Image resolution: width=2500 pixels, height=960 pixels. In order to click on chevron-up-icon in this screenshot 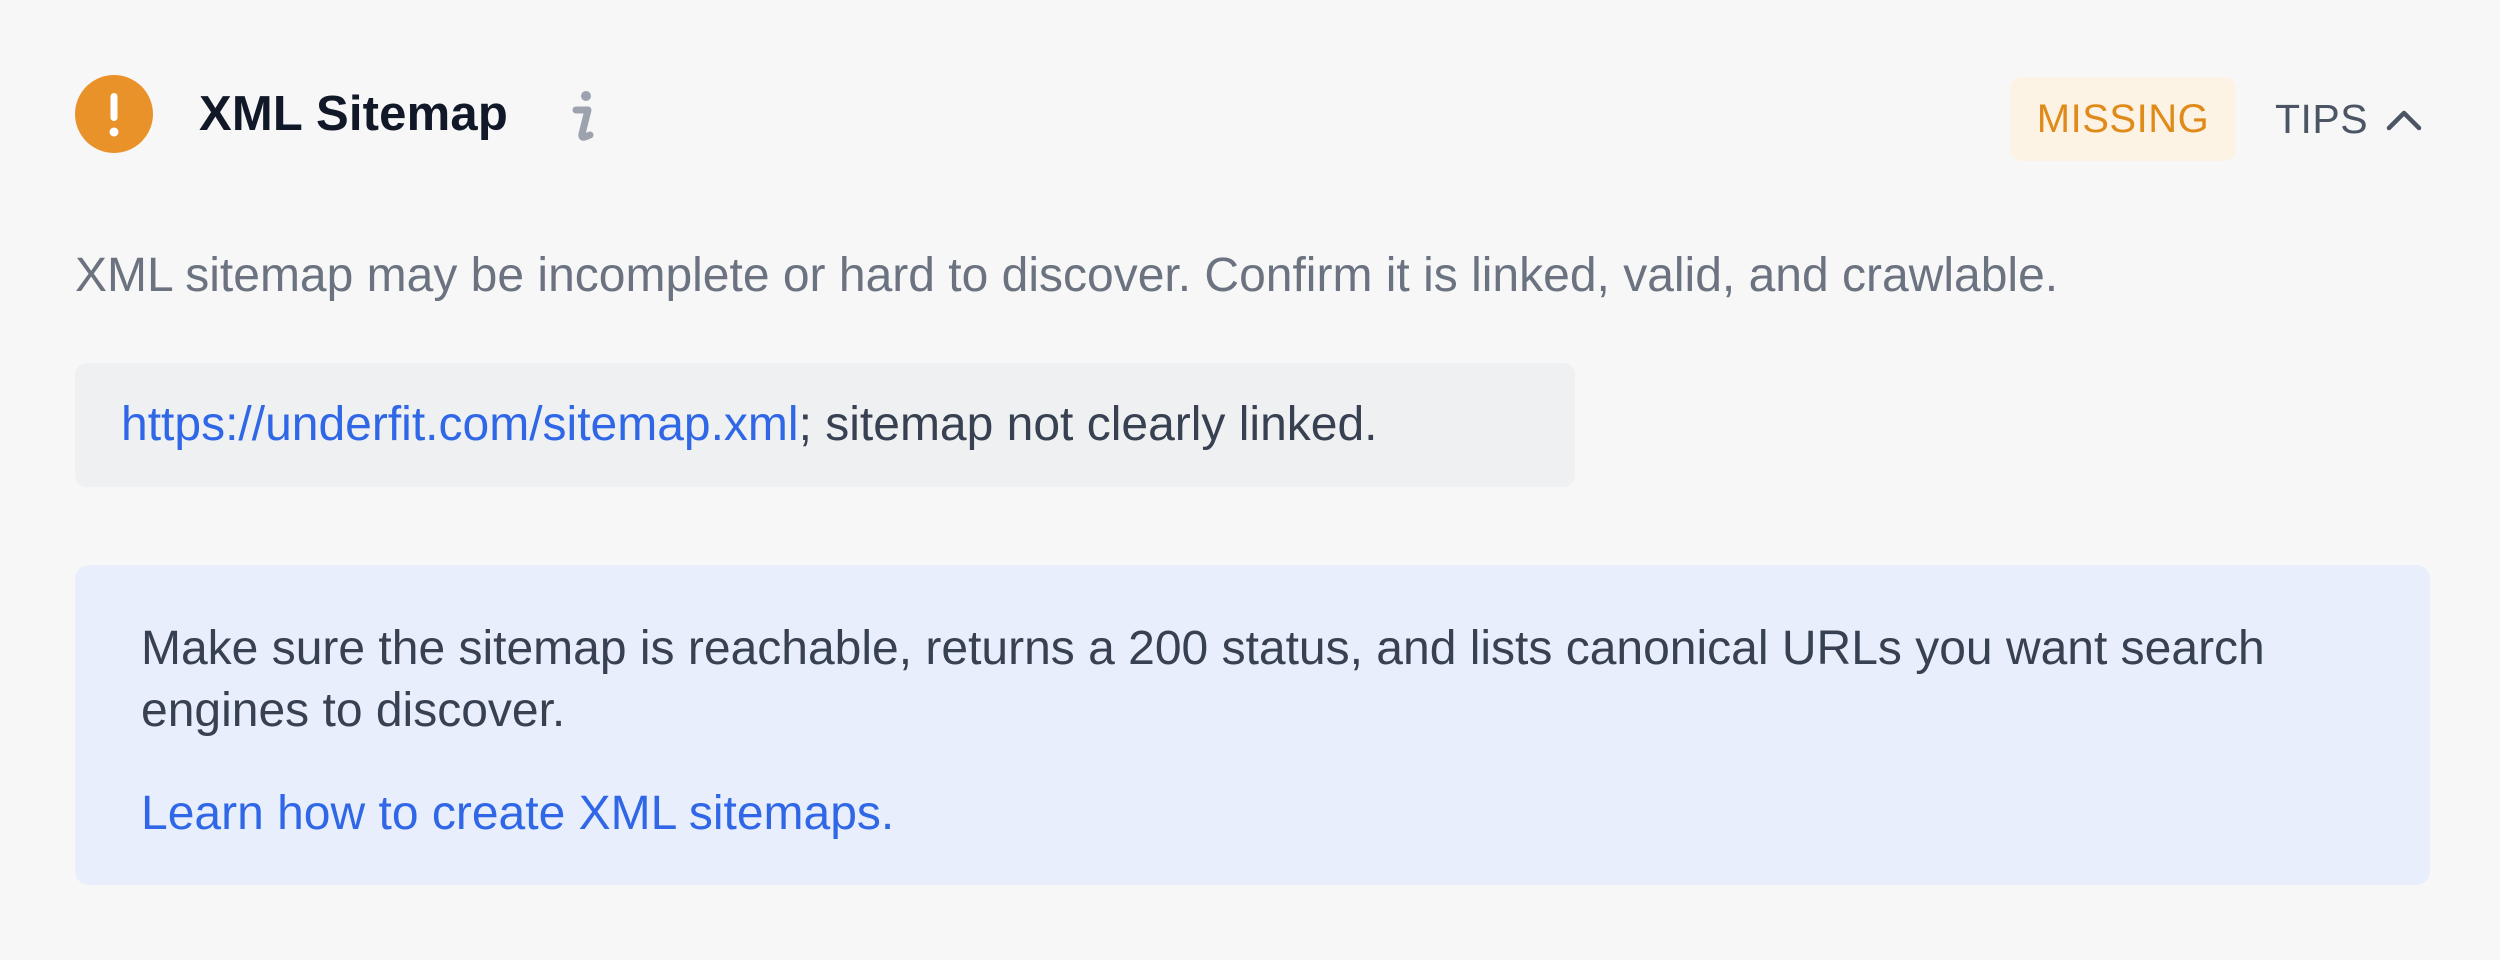, I will do `click(2404, 120)`.